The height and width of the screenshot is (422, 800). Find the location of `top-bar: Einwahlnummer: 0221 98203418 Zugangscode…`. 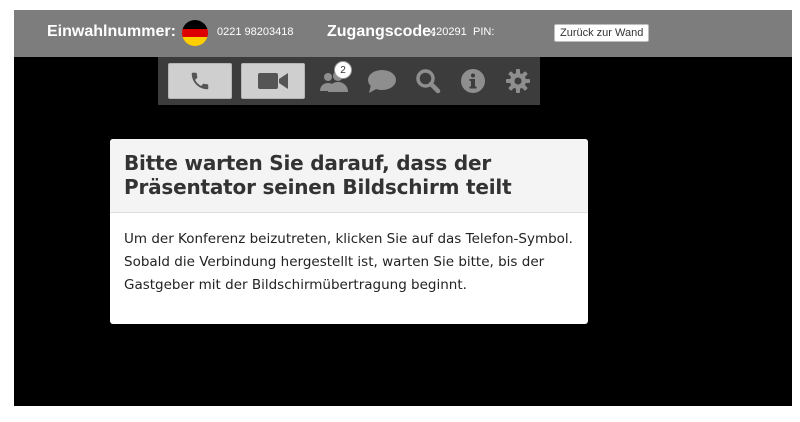

top-bar: Einwahlnummer: 0221 98203418 Zugangscode… is located at coordinates (403, 33).